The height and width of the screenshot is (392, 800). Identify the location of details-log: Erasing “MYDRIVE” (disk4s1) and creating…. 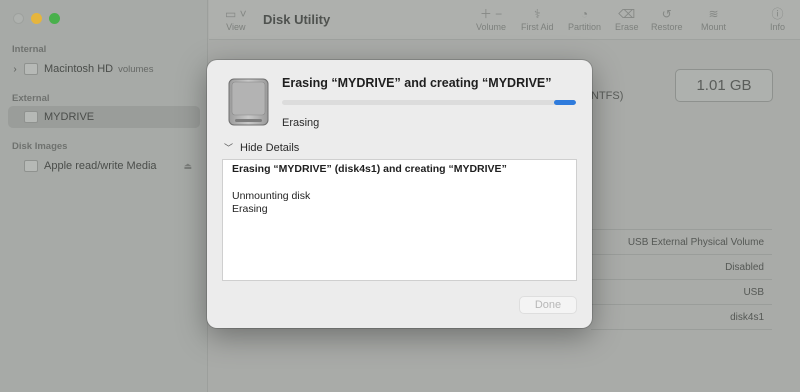
(399, 220).